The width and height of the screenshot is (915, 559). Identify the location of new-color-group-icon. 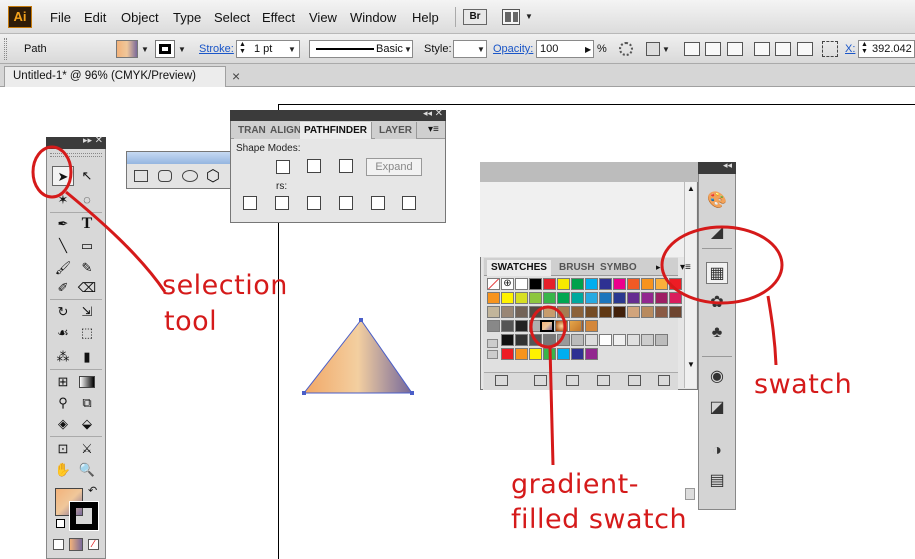
(603, 380).